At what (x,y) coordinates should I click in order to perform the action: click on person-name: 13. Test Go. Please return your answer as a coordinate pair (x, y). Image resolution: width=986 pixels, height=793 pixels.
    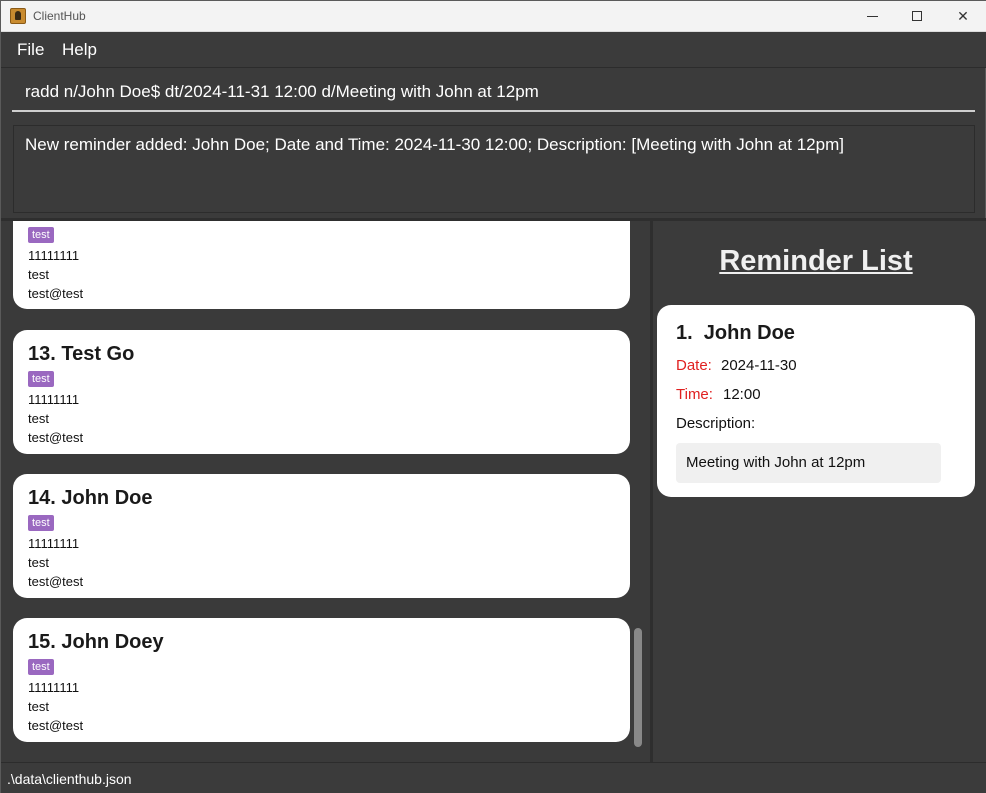
    Looking at the image, I should click on (81, 354).